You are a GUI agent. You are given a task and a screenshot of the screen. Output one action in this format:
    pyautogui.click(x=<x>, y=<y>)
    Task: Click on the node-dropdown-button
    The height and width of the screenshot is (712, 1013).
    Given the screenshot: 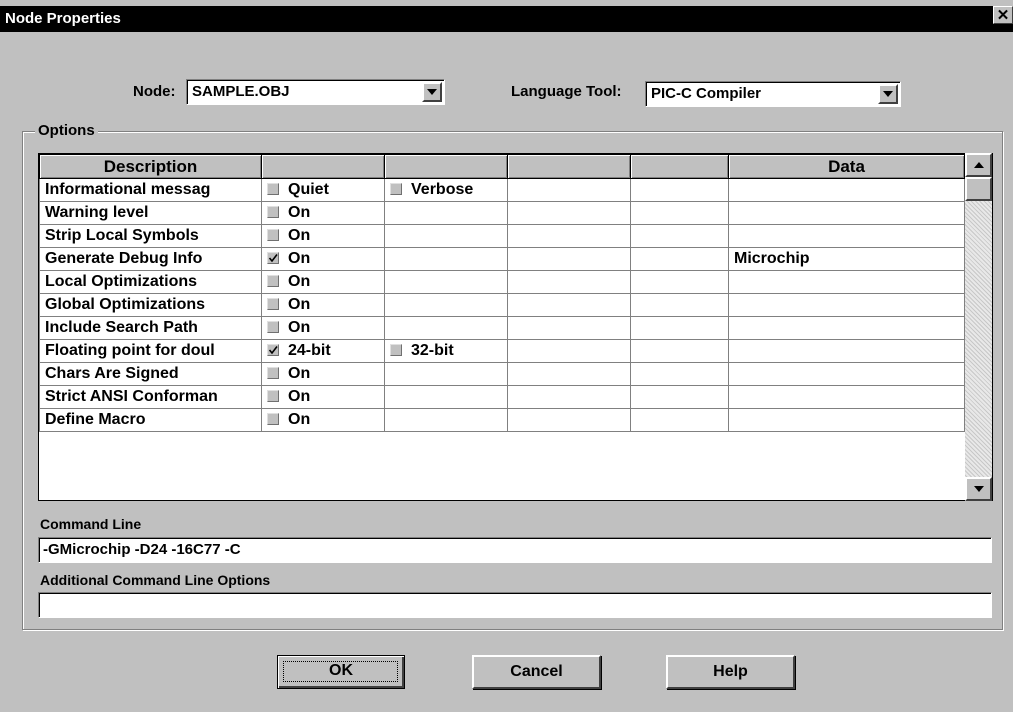 What is the action you would take?
    pyautogui.click(x=432, y=92)
    